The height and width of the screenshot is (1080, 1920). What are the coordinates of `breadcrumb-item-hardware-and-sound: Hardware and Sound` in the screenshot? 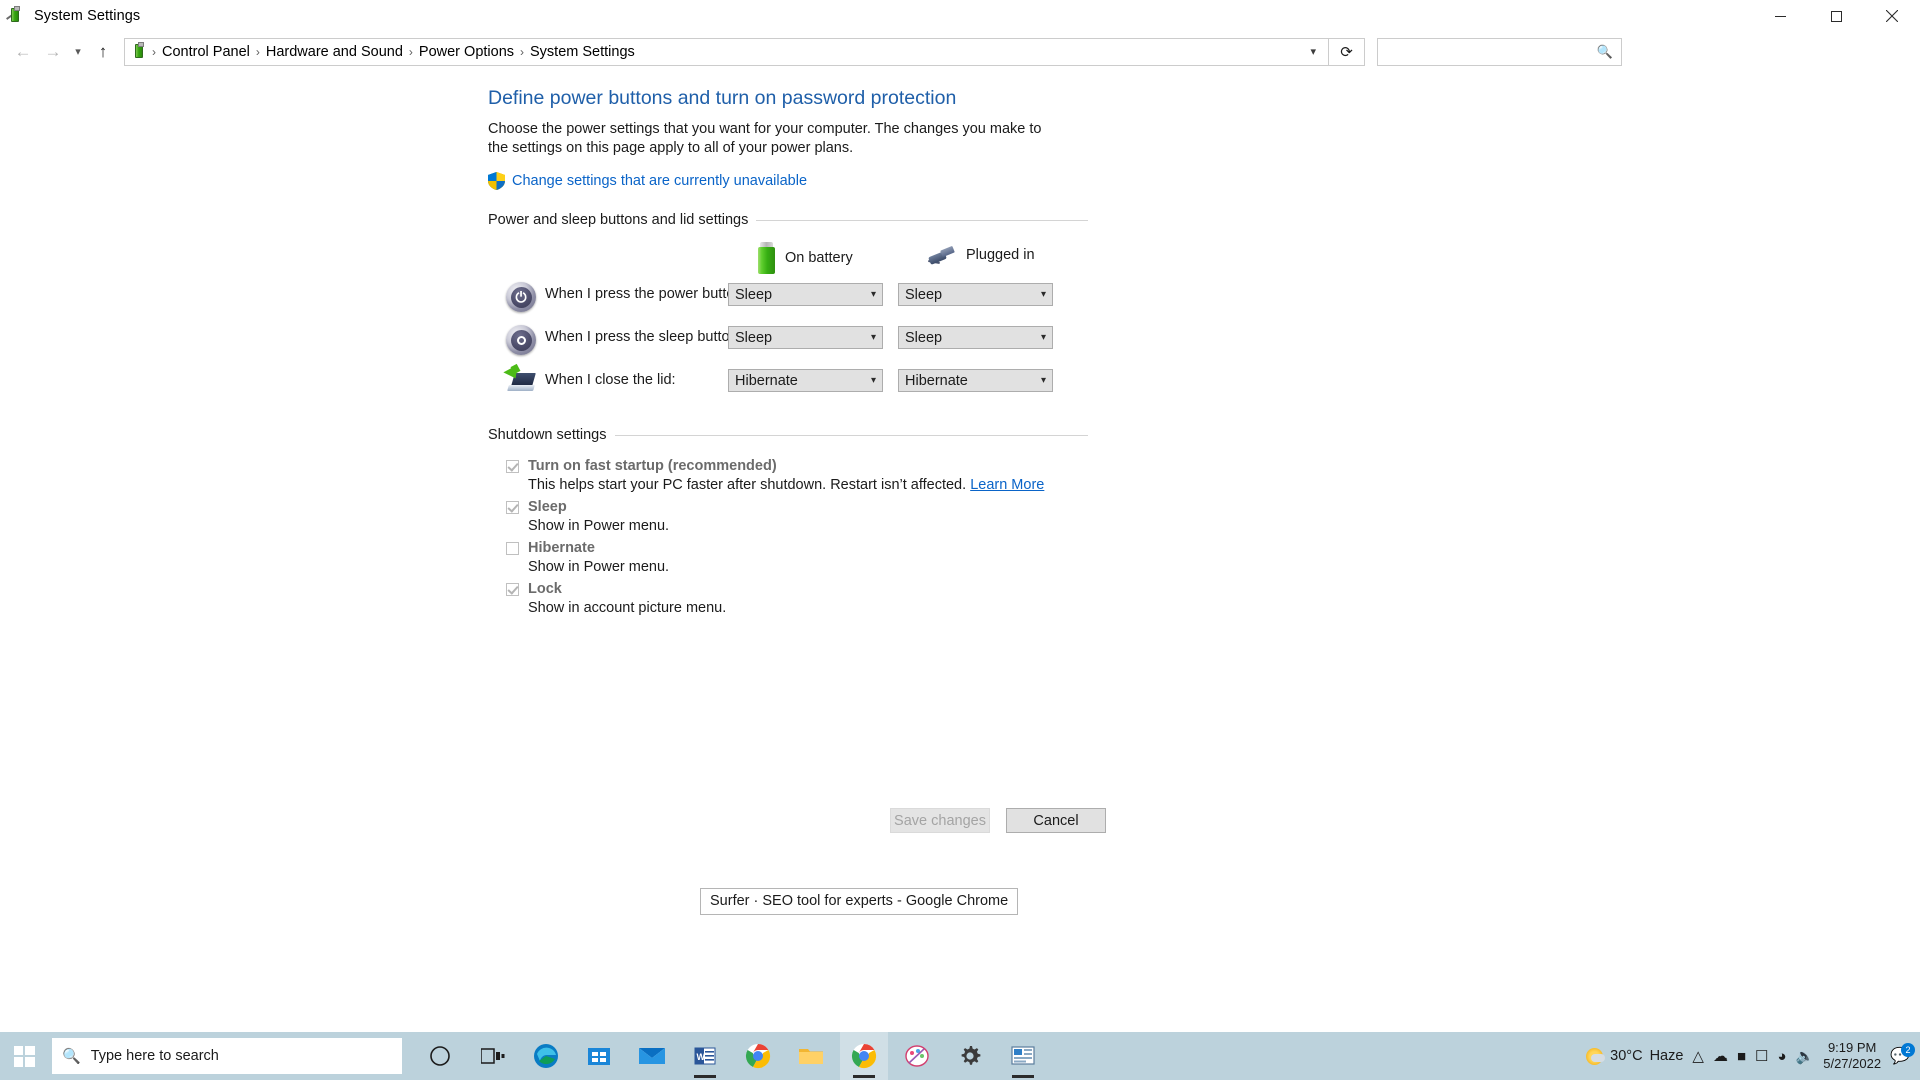 It's located at (334, 52).